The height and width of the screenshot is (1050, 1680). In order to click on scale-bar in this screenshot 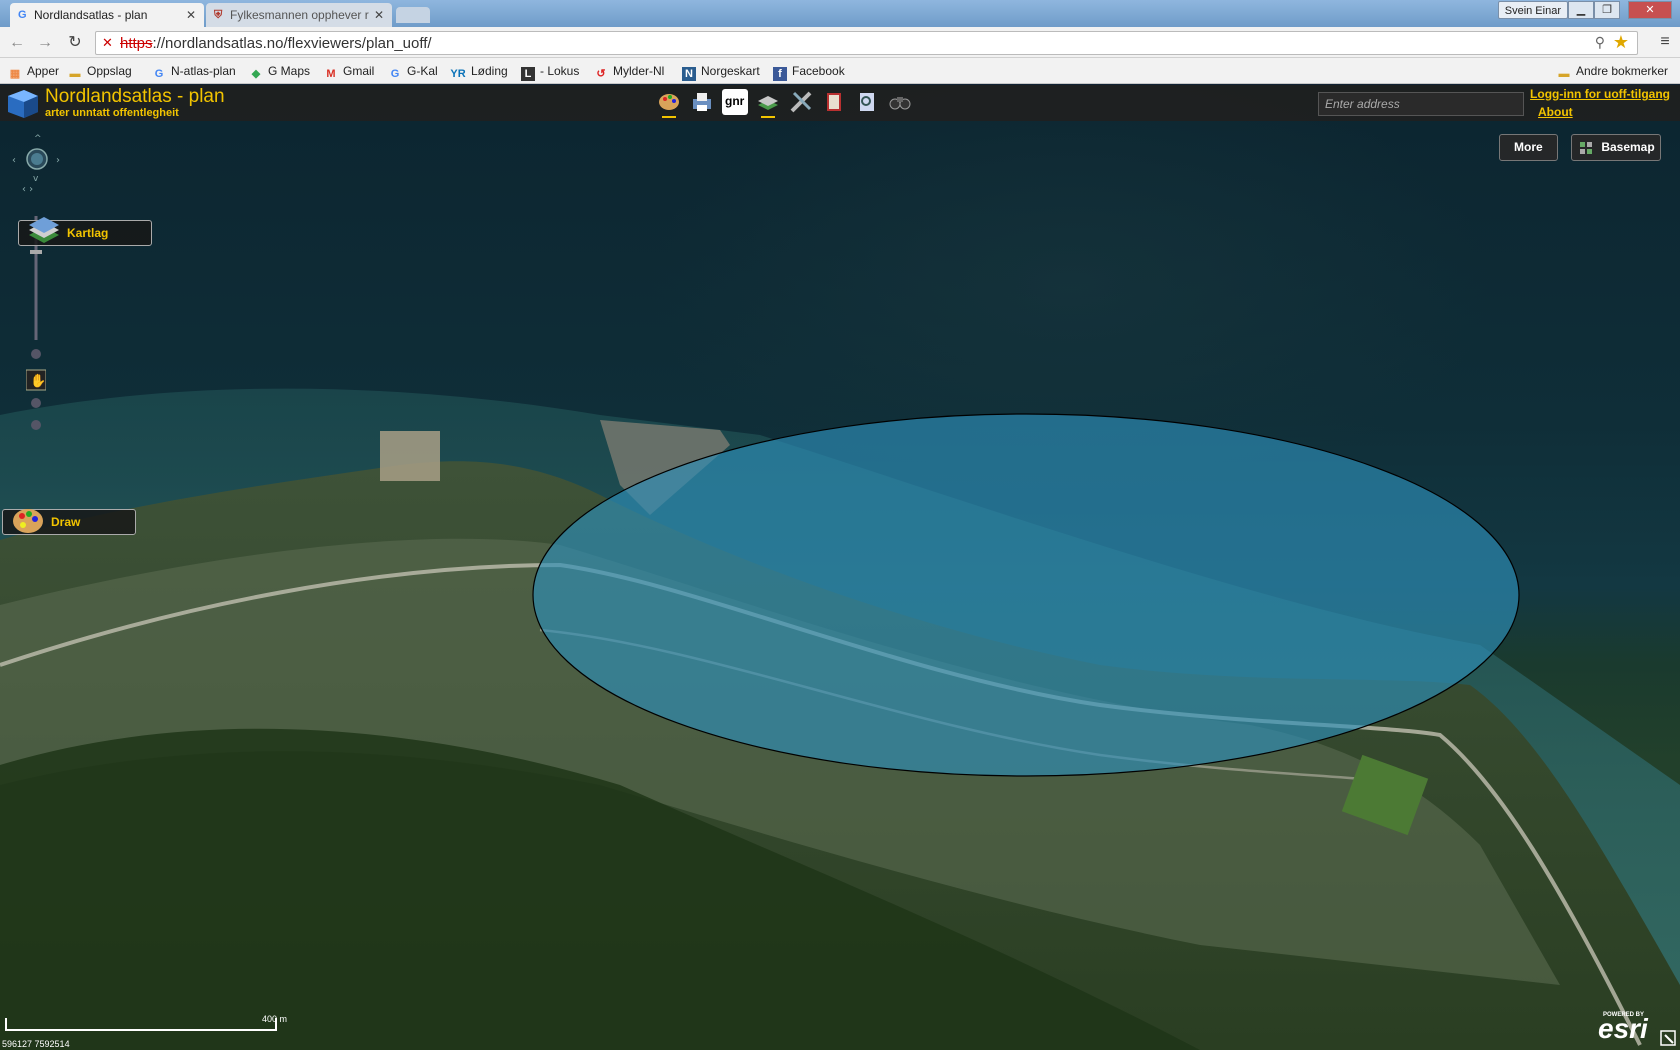, I will do `click(141, 1024)`.